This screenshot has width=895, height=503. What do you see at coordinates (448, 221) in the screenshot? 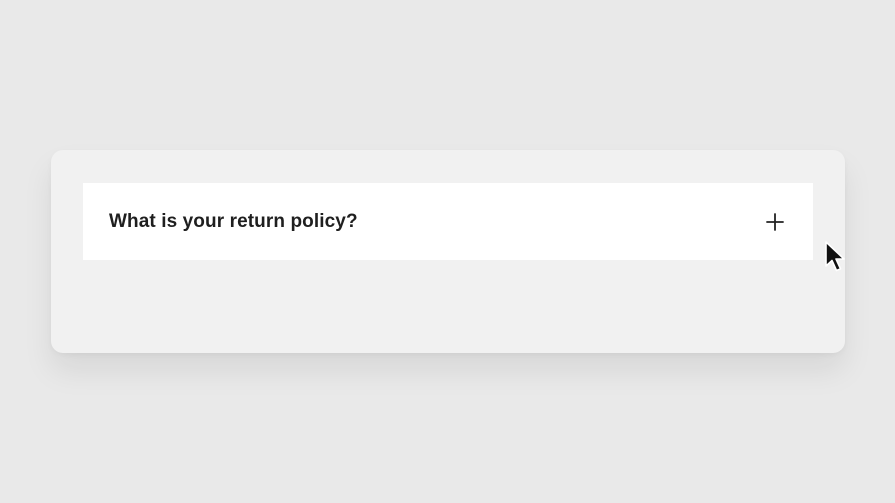
I see `faq-item-return-policy: What is your return policy?` at bounding box center [448, 221].